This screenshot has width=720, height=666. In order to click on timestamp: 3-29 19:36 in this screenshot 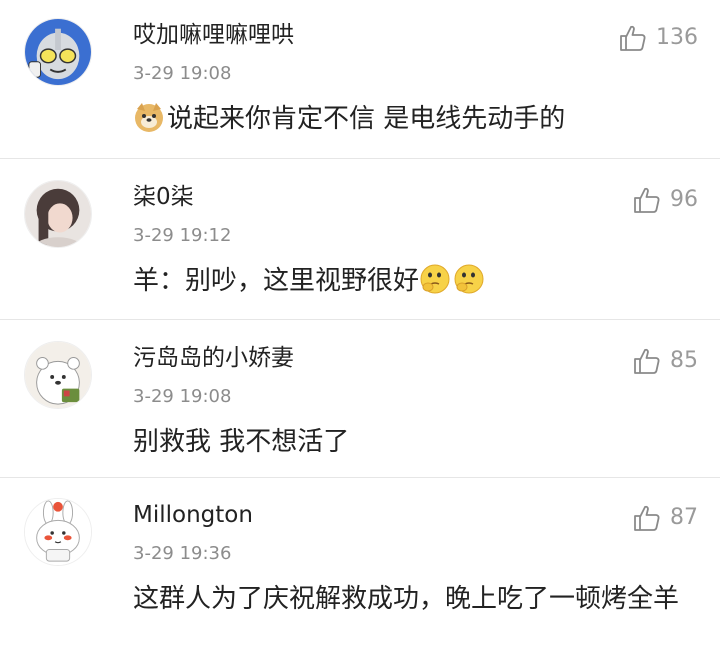, I will do `click(182, 553)`.